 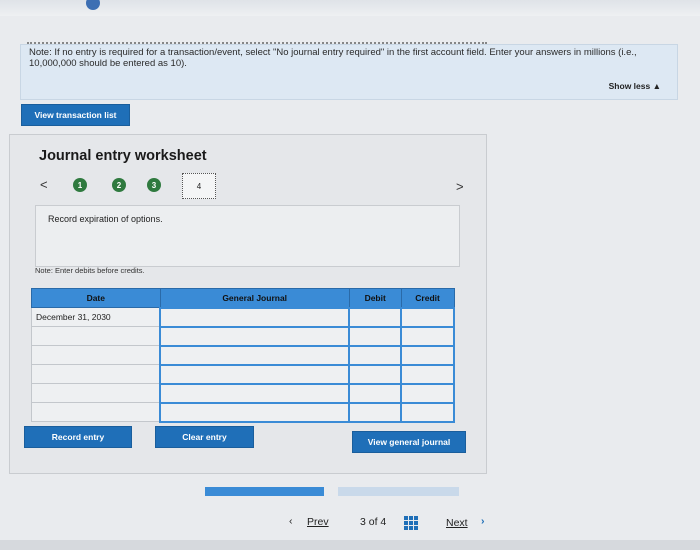 I want to click on chevron-right-icon: >, so click(x=460, y=186).